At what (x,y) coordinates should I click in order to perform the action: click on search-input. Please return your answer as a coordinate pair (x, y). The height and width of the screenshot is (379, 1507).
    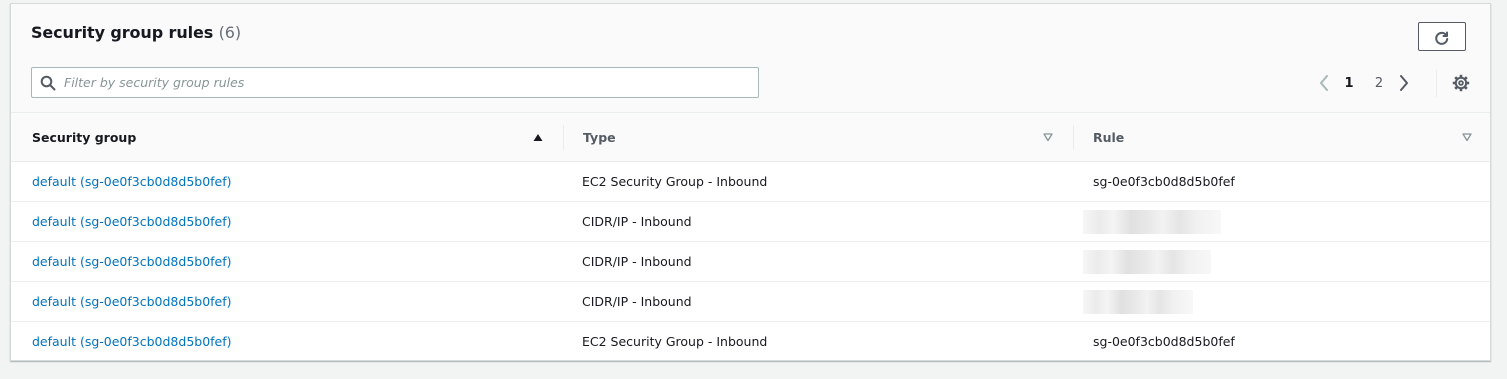
    Looking at the image, I should click on (404, 82).